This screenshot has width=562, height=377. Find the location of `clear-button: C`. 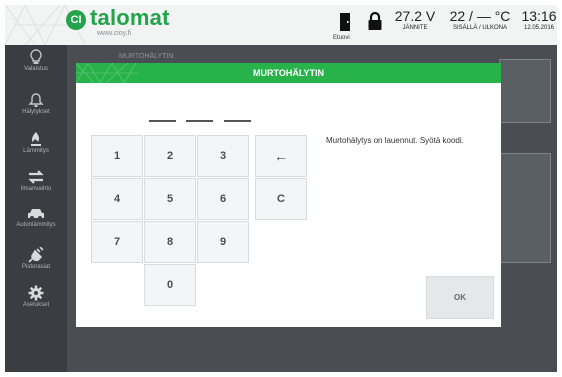

clear-button: C is located at coordinates (281, 199).